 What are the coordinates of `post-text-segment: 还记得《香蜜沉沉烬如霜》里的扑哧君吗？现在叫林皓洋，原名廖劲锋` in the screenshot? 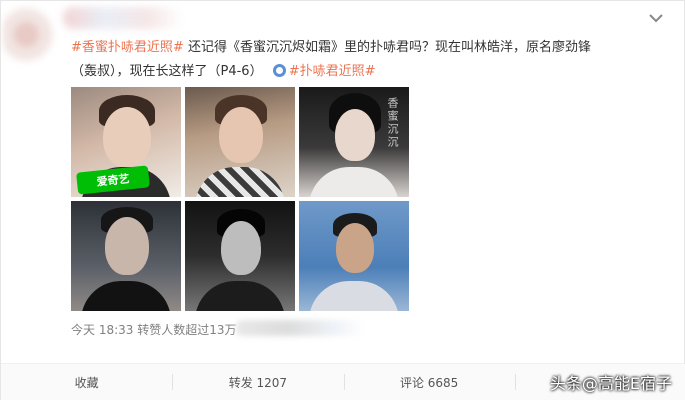 It's located at (389, 47).